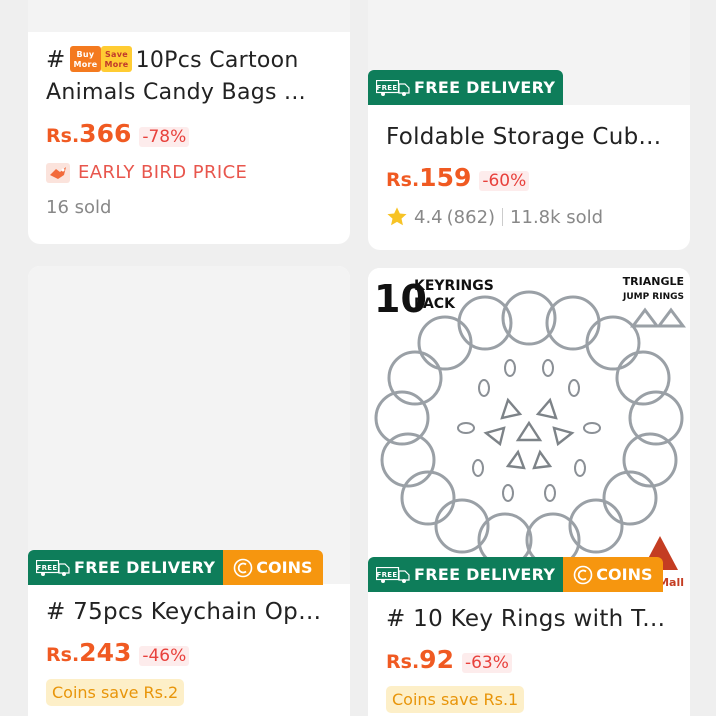 The height and width of the screenshot is (716, 716). What do you see at coordinates (445, 177) in the screenshot?
I see `price: 159` at bounding box center [445, 177].